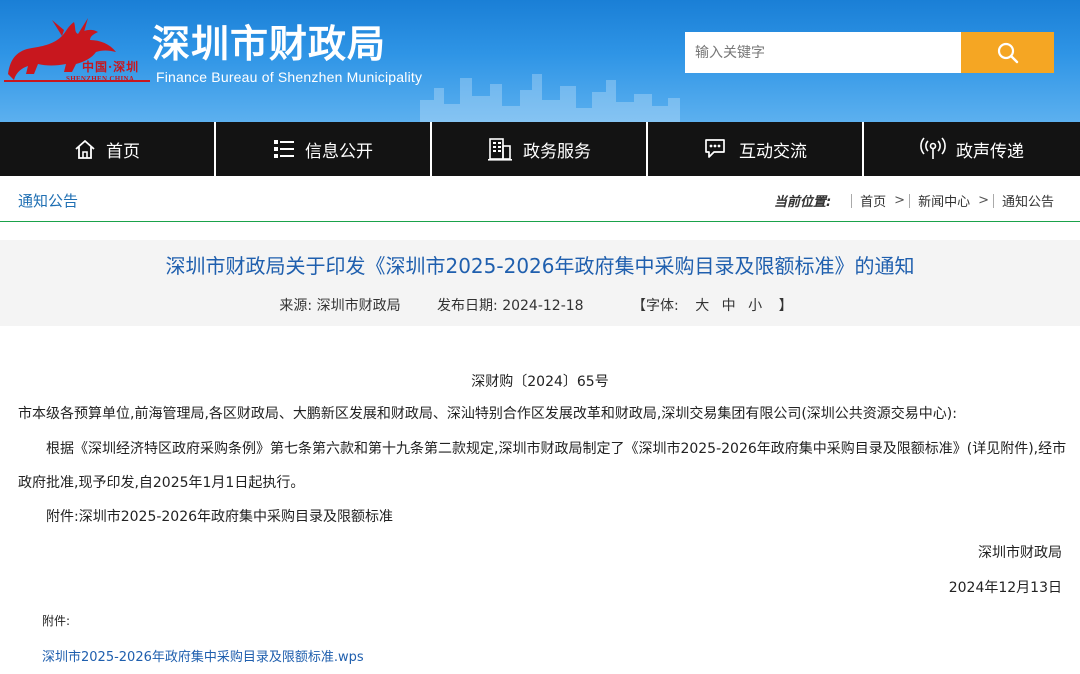 The width and height of the screenshot is (1080, 674). I want to click on breadcrumb-bar: 通知公告 当前位置: 首页 > 新闻中心 > 通知公告, so click(540, 199).